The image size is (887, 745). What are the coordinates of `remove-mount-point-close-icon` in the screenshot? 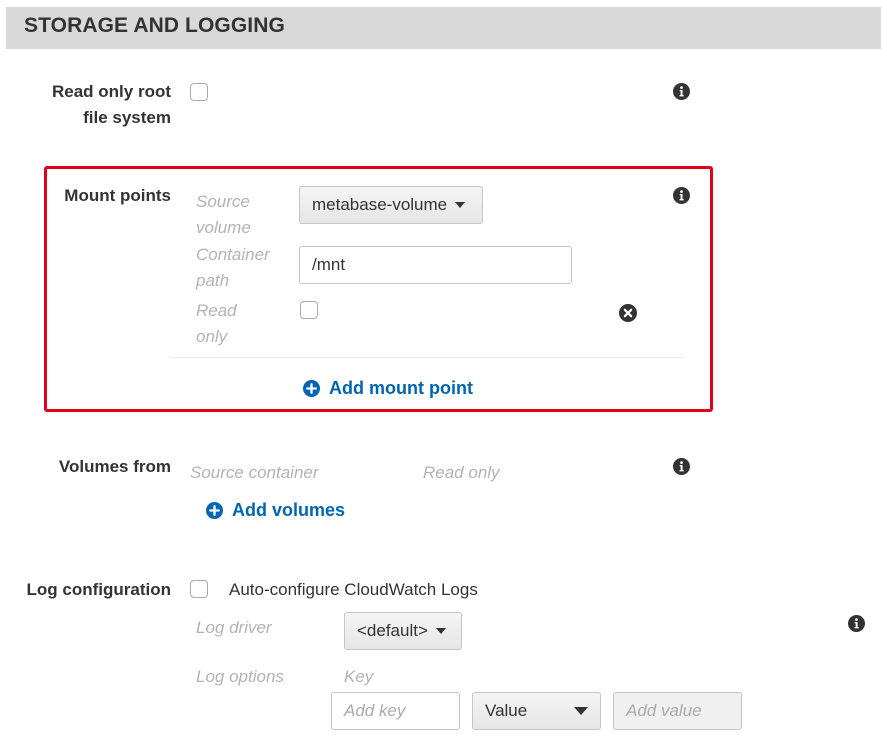 It's located at (628, 313).